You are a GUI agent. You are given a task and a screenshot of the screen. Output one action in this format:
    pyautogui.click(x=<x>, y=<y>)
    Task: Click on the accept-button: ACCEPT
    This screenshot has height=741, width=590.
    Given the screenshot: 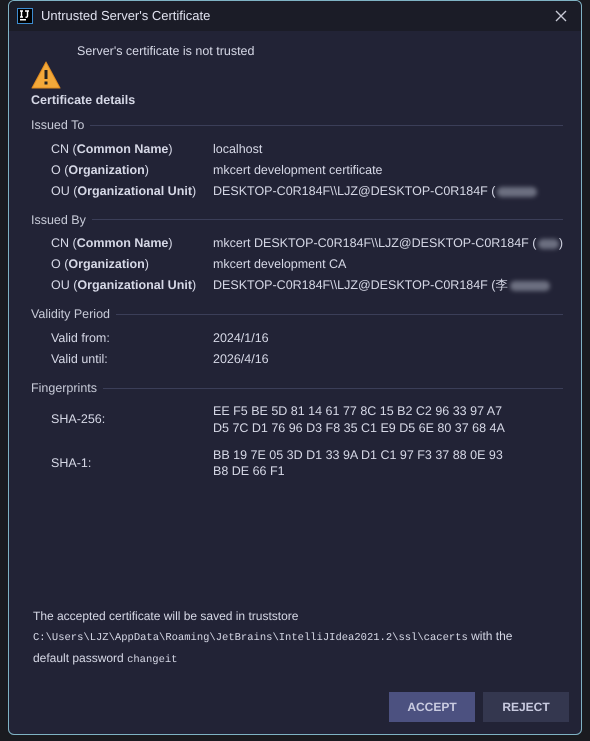 What is the action you would take?
    pyautogui.click(x=432, y=707)
    